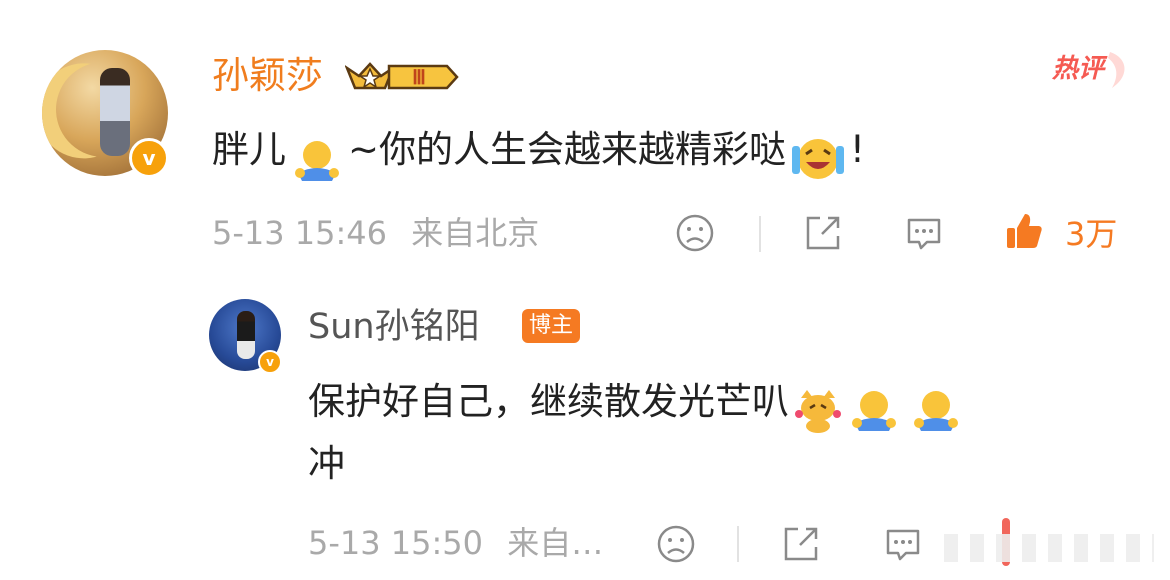  What do you see at coordinates (300, 233) in the screenshot?
I see `comment-timestamp: 5-13 15:46` at bounding box center [300, 233].